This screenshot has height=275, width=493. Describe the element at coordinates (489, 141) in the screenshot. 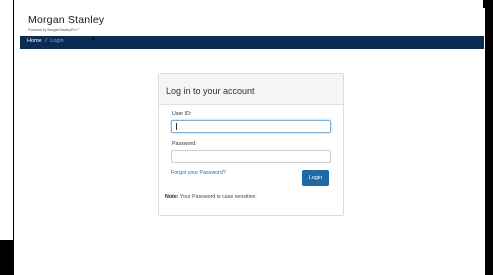

I see `right-black-block` at that location.